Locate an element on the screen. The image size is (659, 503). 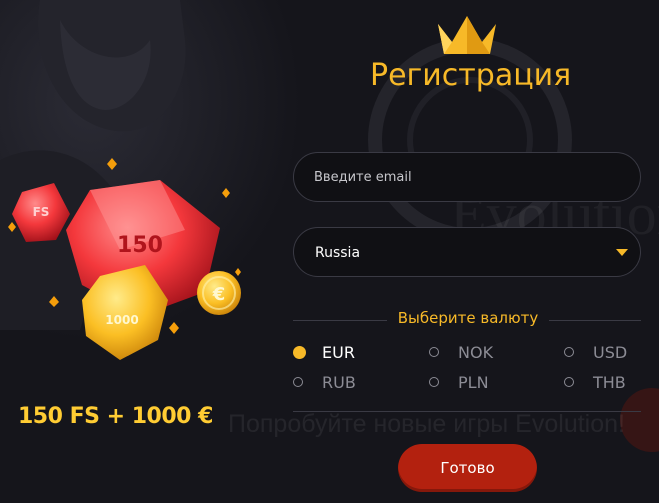
gem-label-euro: € is located at coordinates (219, 294).